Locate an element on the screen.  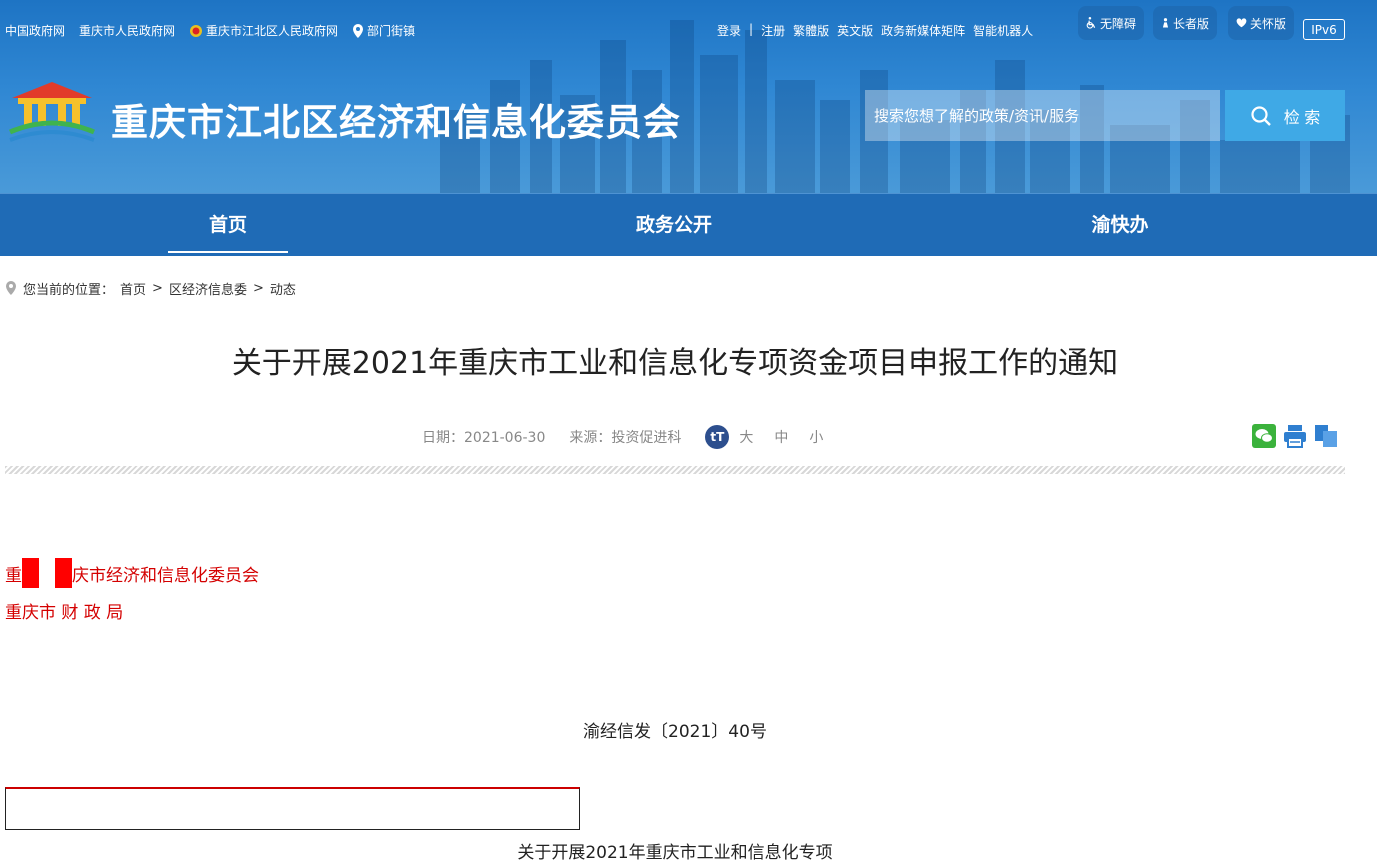
care-mode-button: 关怀版 is located at coordinates (1261, 23).